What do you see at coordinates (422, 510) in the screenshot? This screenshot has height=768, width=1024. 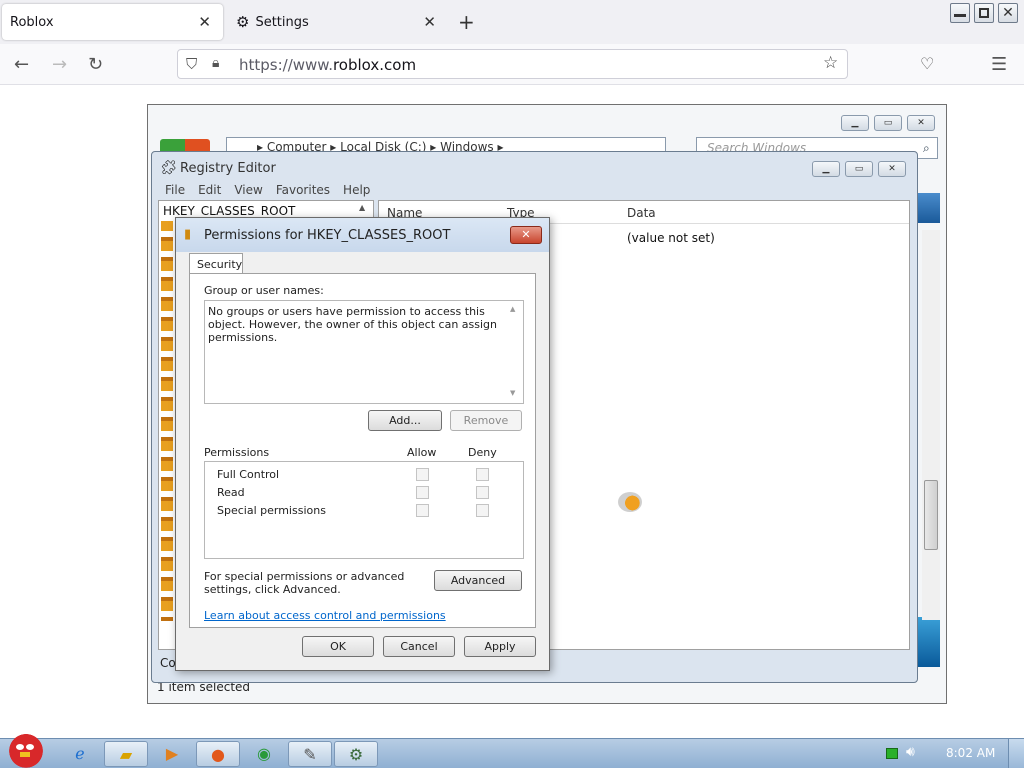 I see `allow-special-checkbox` at bounding box center [422, 510].